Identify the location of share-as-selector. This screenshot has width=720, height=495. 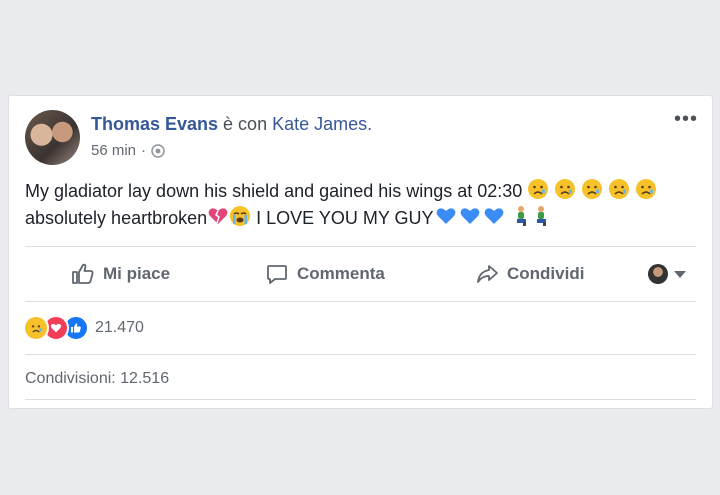
(667, 274).